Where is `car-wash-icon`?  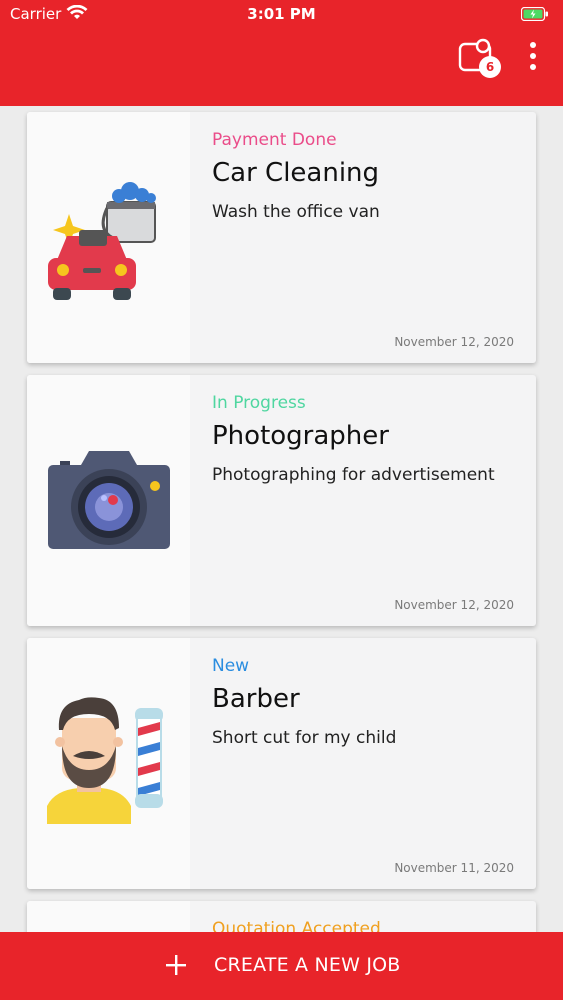 car-wash-icon is located at coordinates (108, 237).